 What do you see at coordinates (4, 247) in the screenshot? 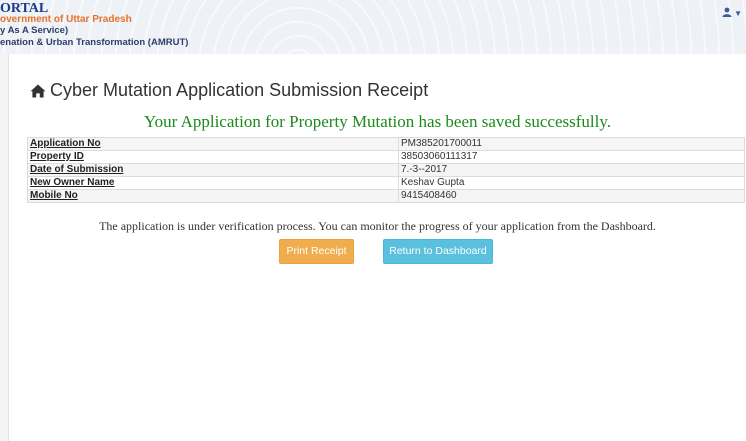
I see `left-sidebar-edge` at bounding box center [4, 247].